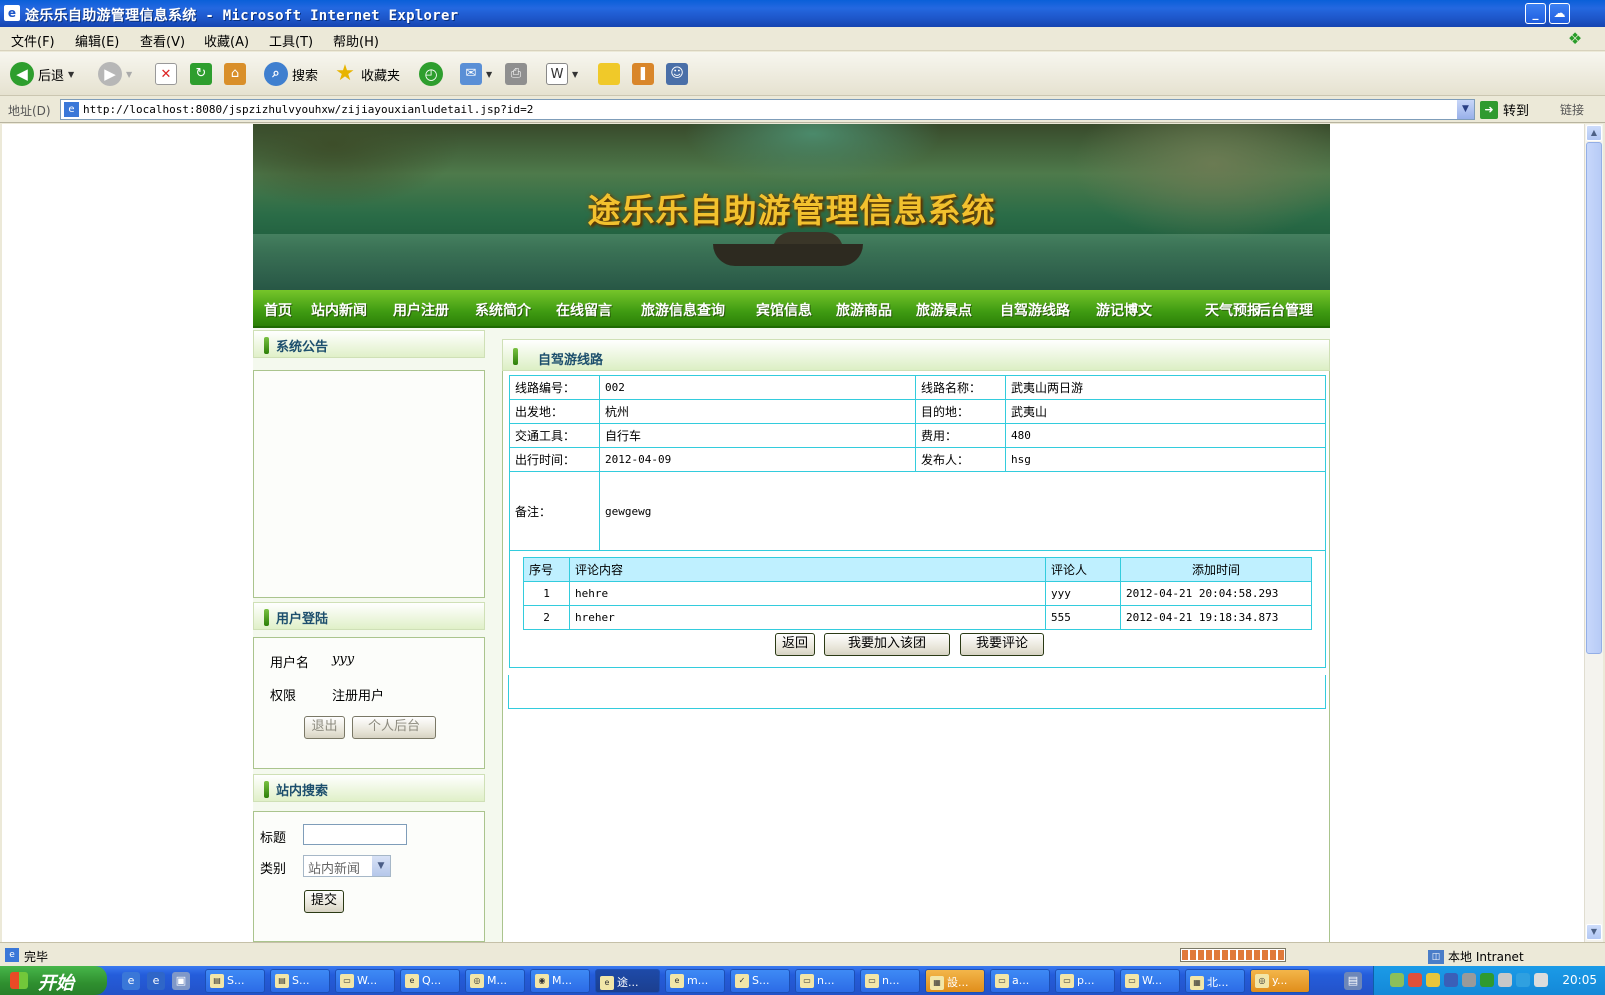 The width and height of the screenshot is (1605, 995). I want to click on nav-news: 站内新闻, so click(339, 310).